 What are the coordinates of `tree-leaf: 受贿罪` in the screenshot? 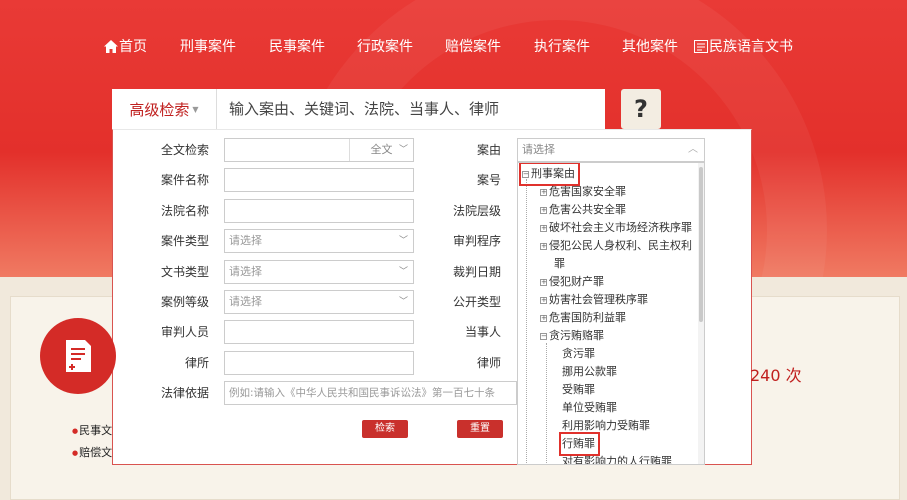 It's located at (578, 390).